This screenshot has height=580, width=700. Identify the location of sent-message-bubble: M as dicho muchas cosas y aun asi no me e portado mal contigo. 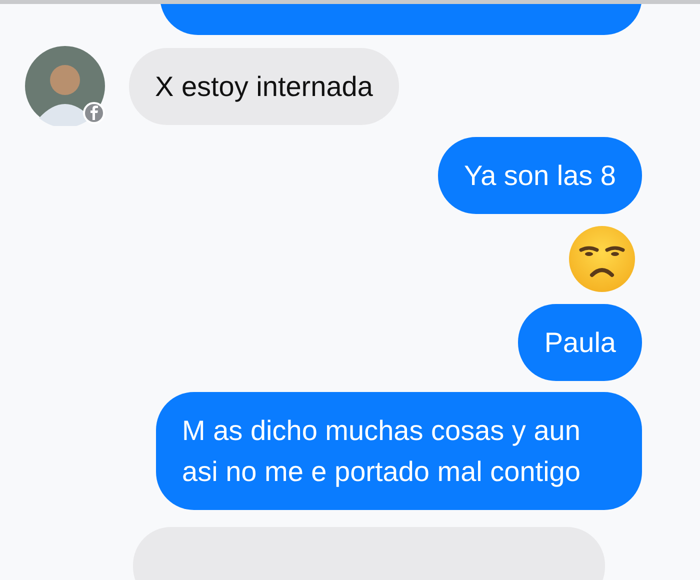
(399, 451).